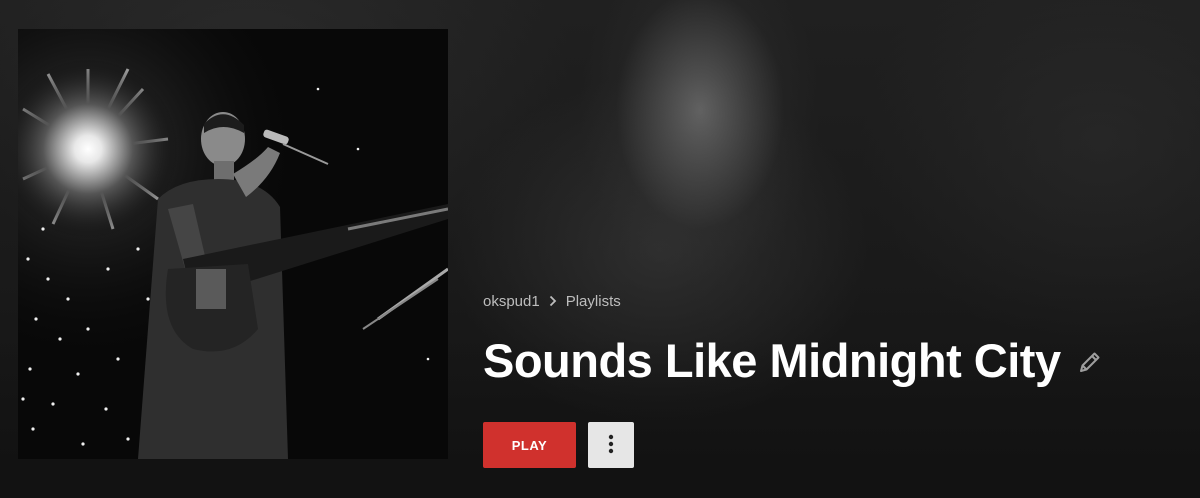  I want to click on breadcrumb-user-link: okspud1, so click(511, 301).